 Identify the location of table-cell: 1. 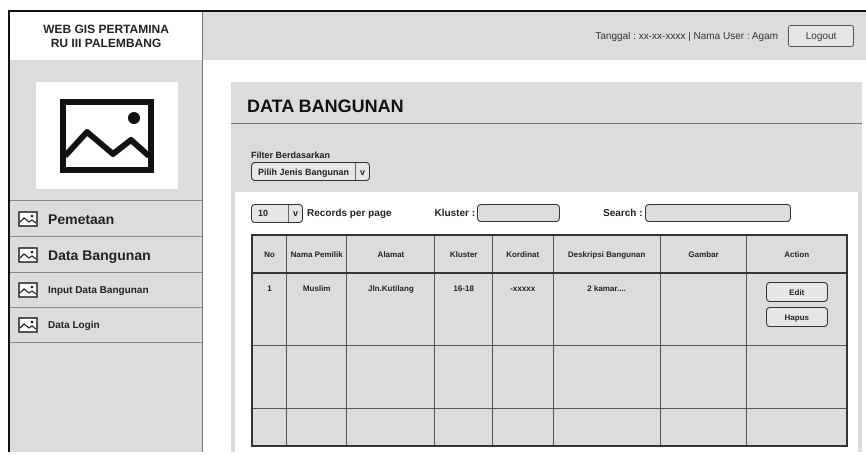
(269, 309).